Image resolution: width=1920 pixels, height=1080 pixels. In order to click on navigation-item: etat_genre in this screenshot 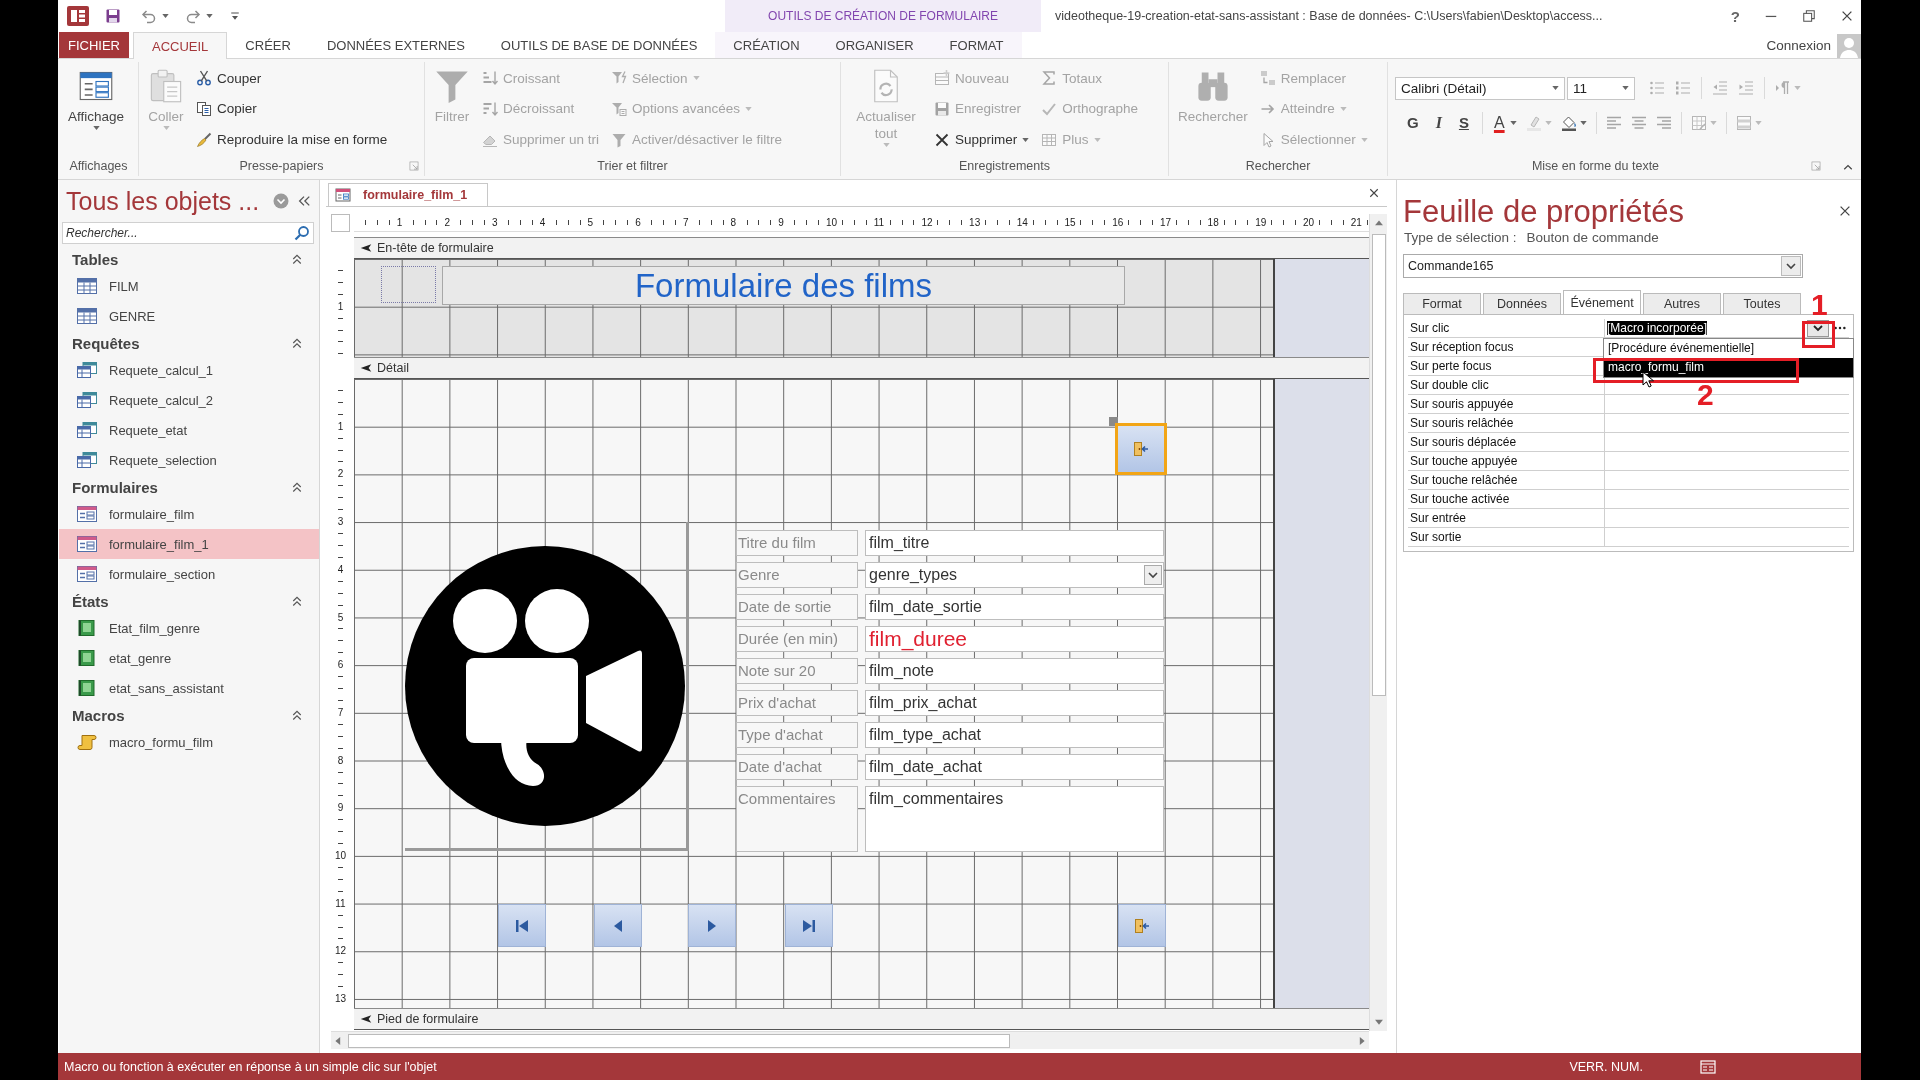, I will do `click(189, 658)`.